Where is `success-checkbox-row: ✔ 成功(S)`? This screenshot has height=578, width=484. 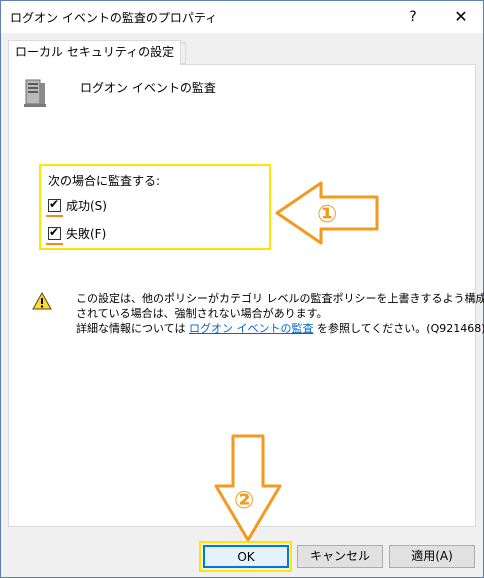
success-checkbox-row: ✔ 成功(S) is located at coordinates (77, 205).